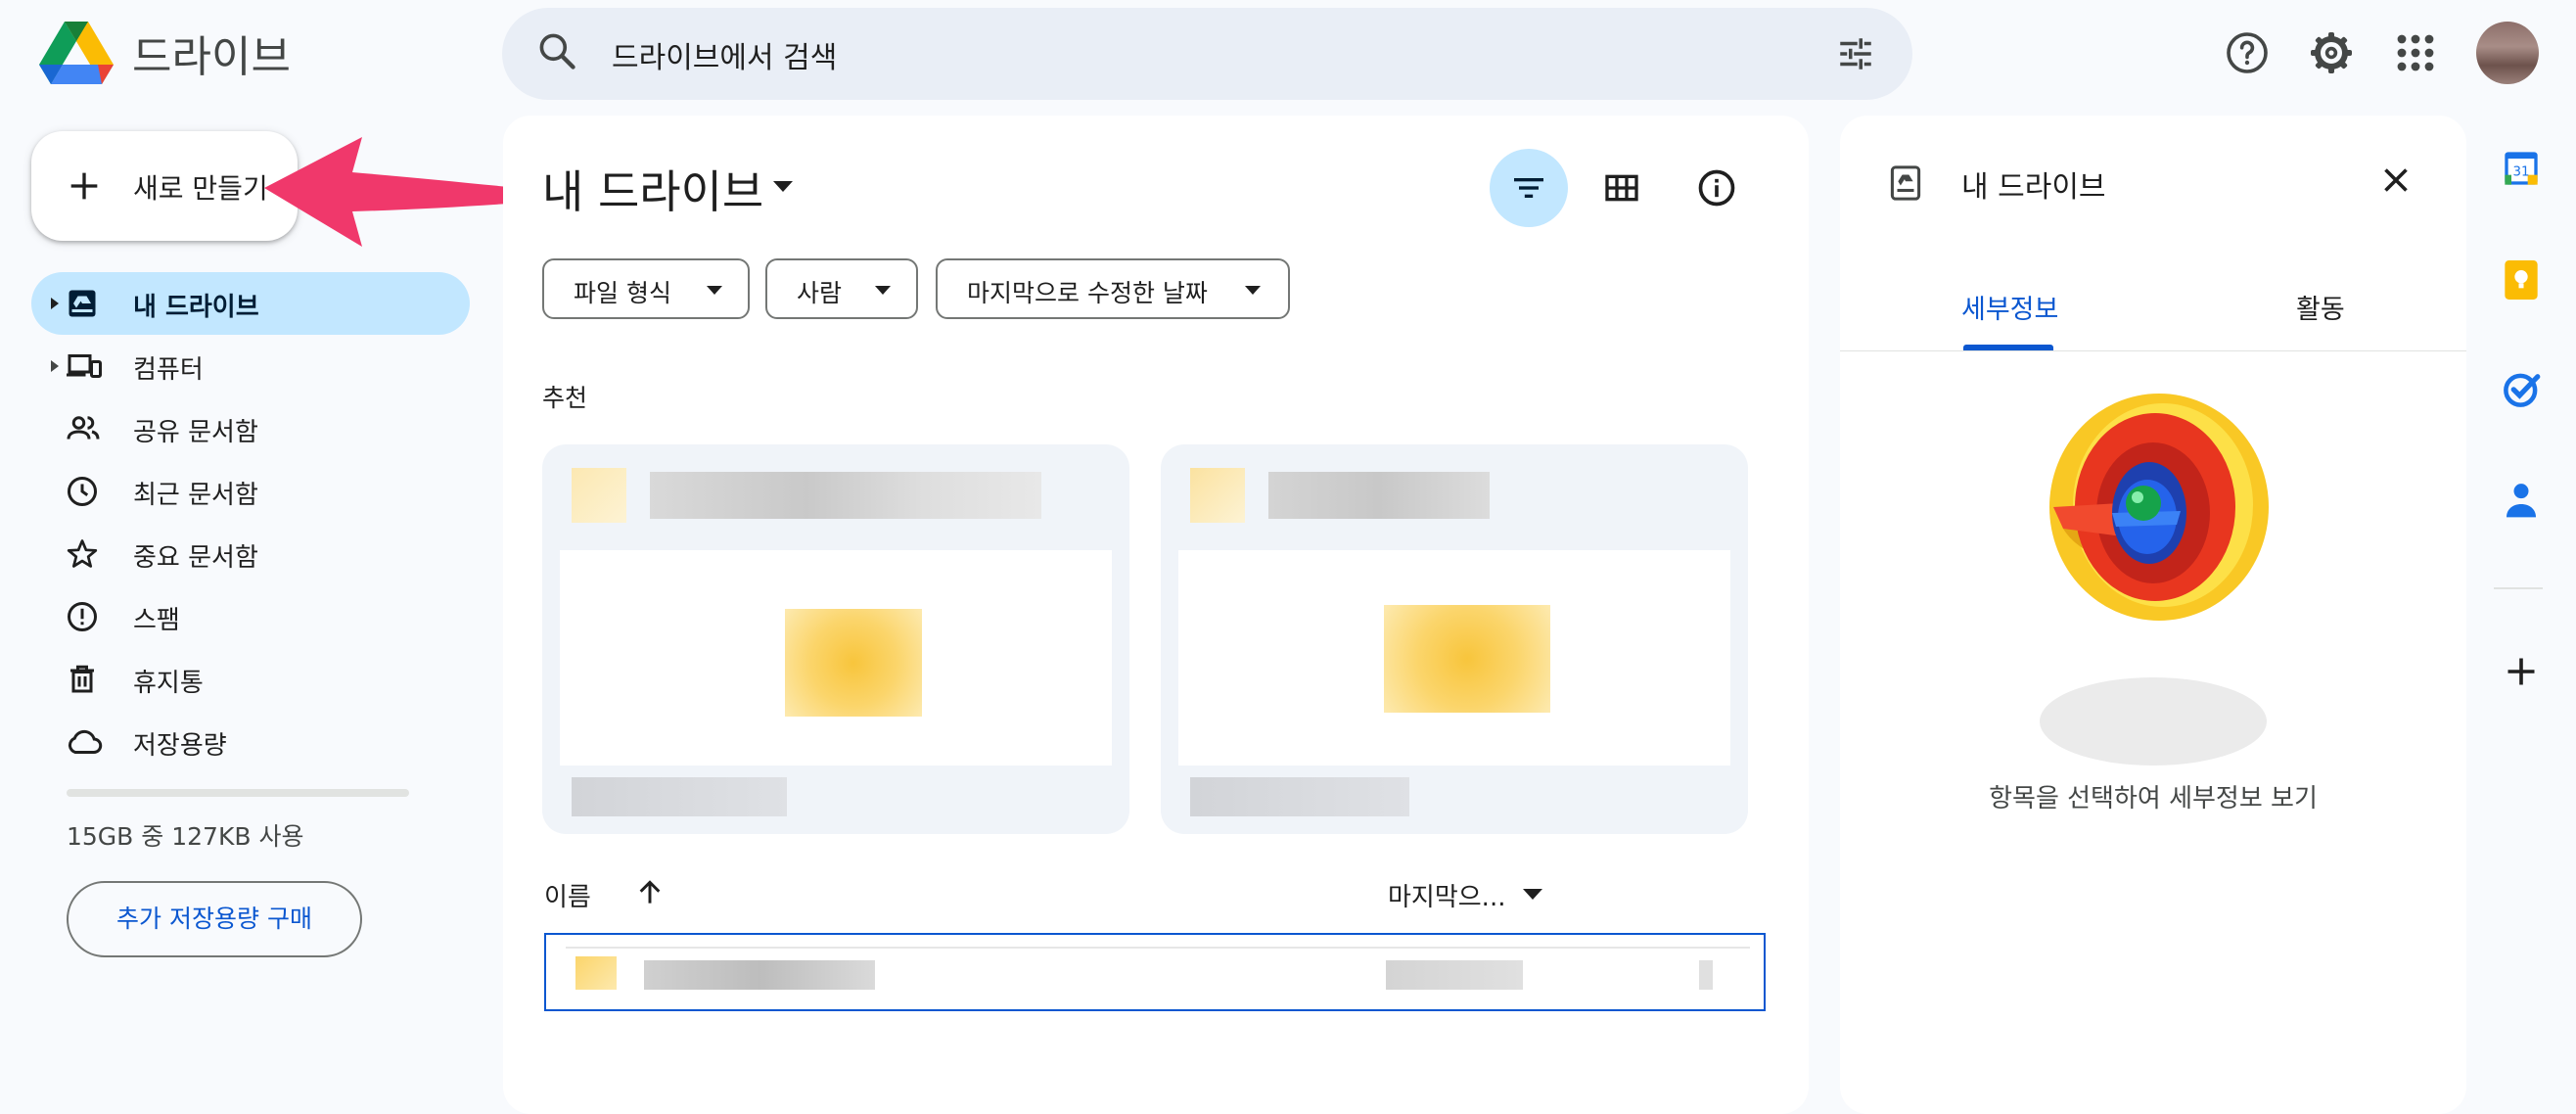 The image size is (2576, 1114). I want to click on search-icon, so click(557, 51).